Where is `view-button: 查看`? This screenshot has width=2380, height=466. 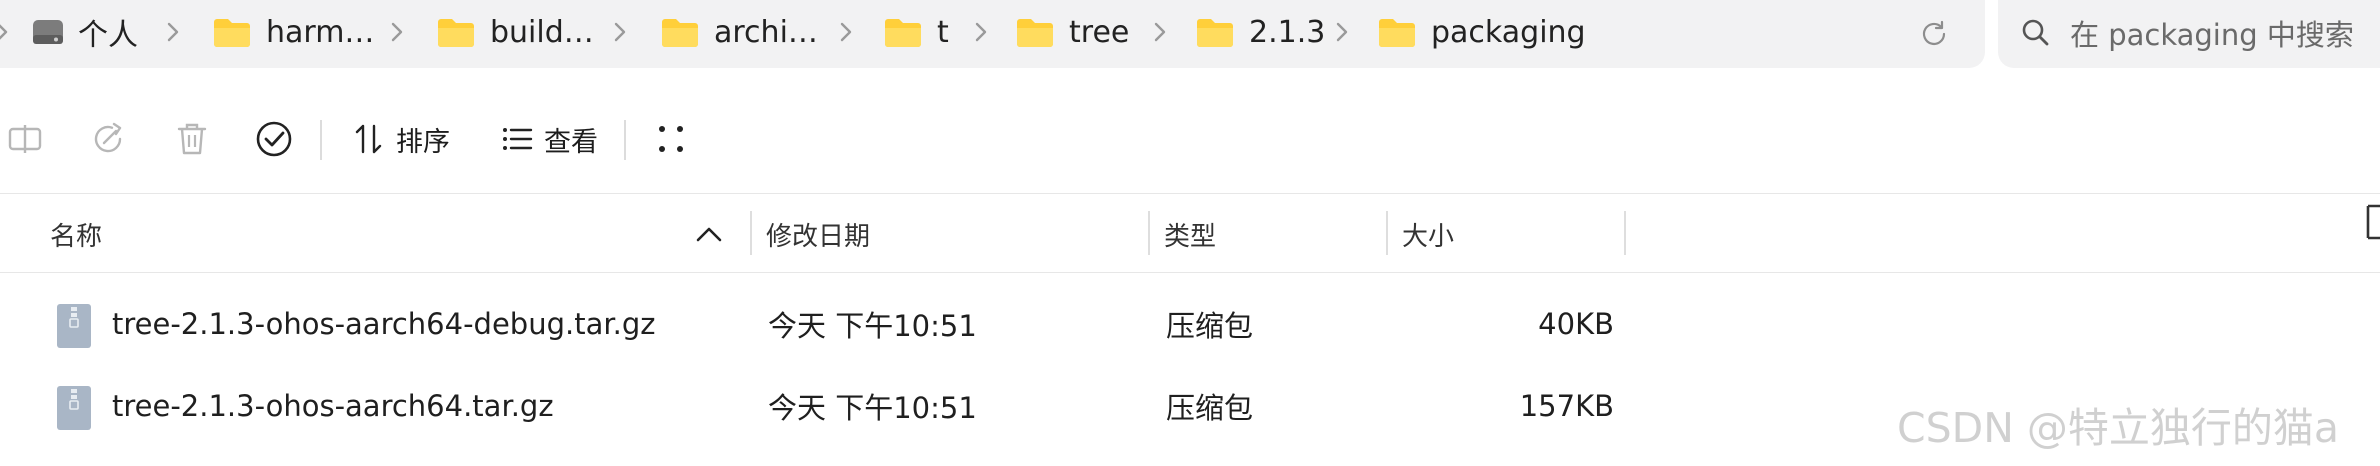
view-button: 查看 is located at coordinates (549, 139).